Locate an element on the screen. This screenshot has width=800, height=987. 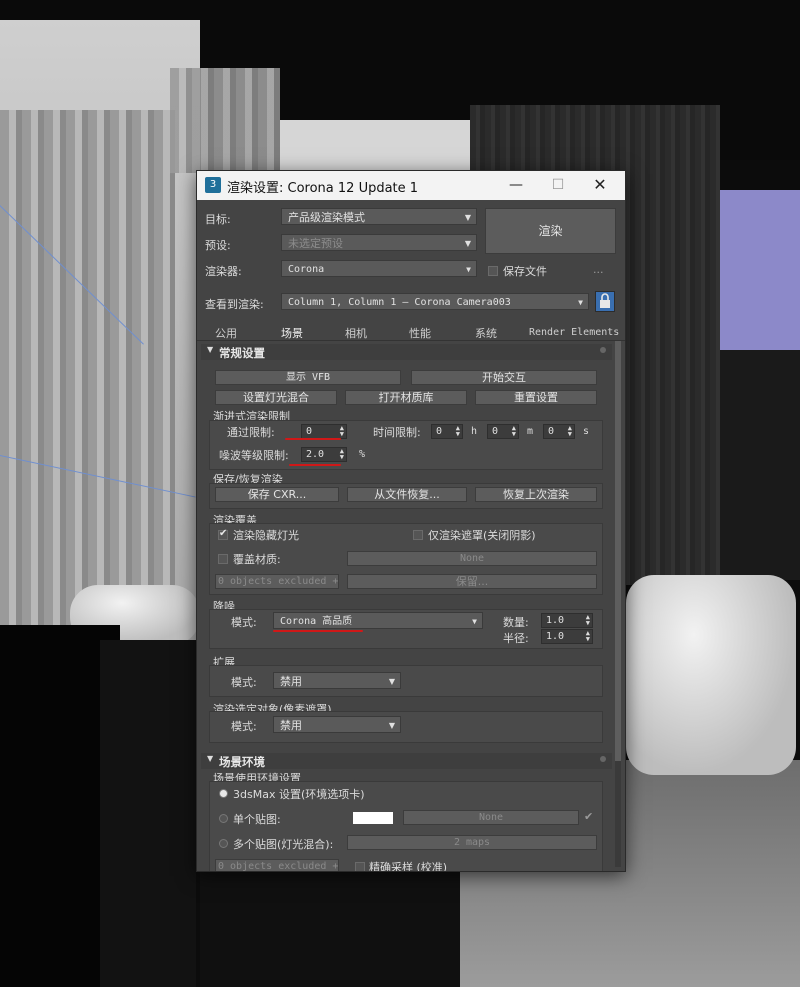
general-settings-header: ▼ 常规设置 is located at coordinates (406, 352).